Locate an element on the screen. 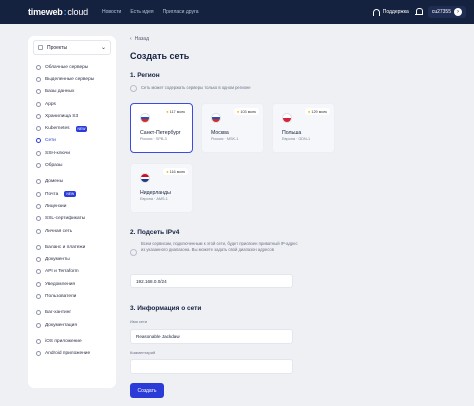  sidebar-item-label: API и Terraform is located at coordinates (62, 272).